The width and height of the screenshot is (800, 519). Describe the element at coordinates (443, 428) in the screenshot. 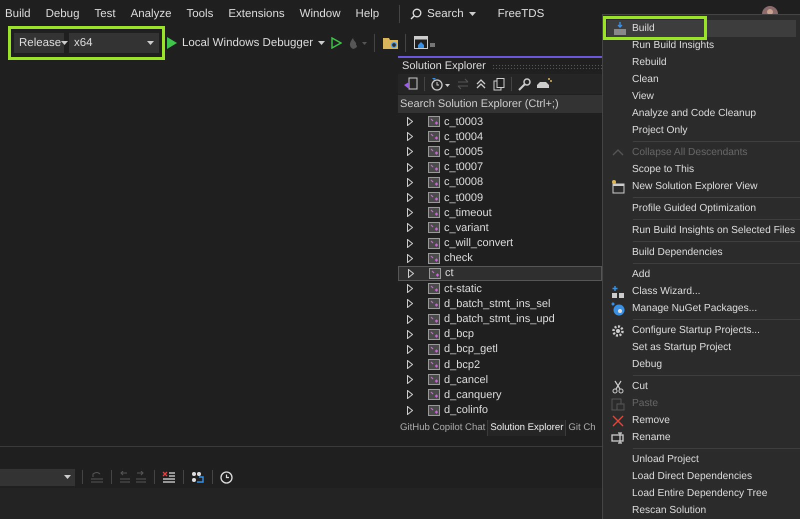

I see `panel-tab: GitHub Copilot Chat` at that location.